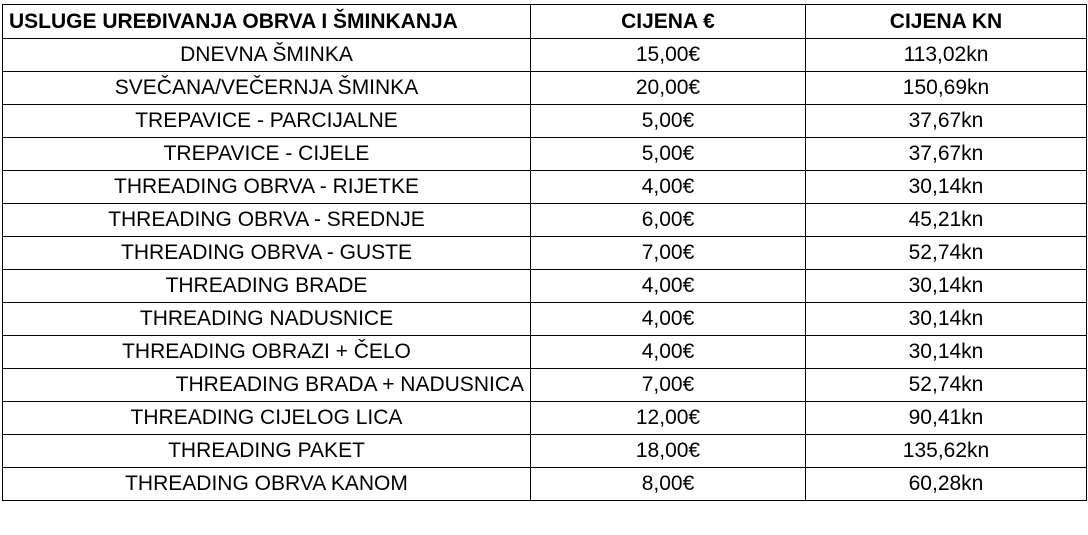  What do you see at coordinates (668, 220) in the screenshot?
I see `price-eur-cell: 6,00€` at bounding box center [668, 220].